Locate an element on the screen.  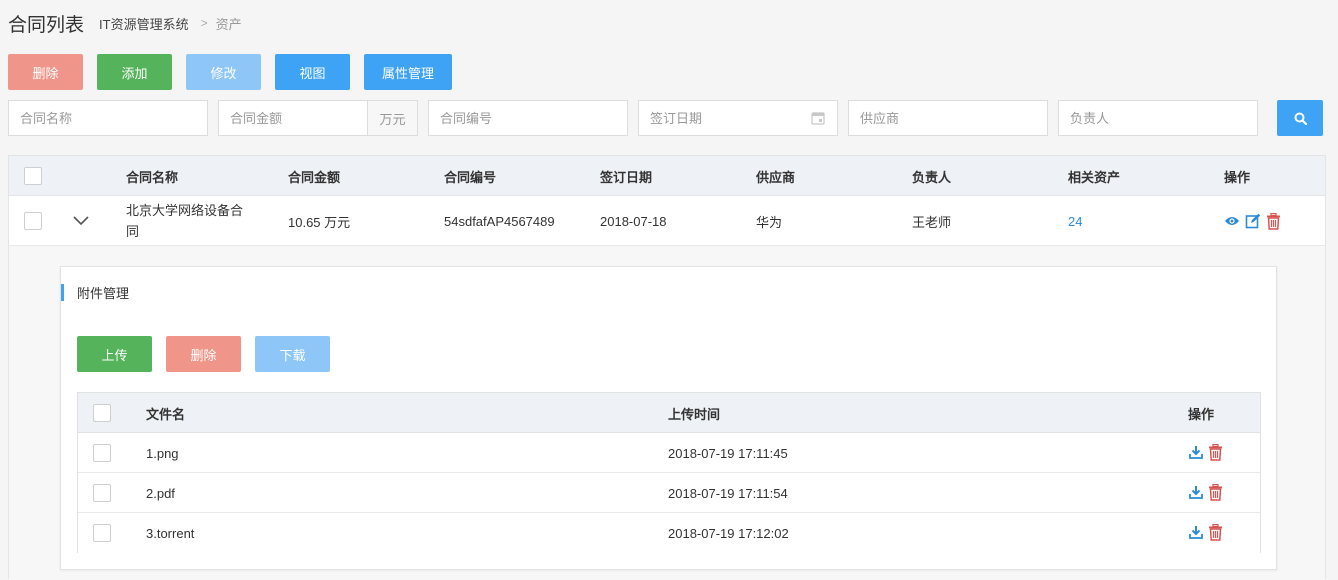
row-actions is located at coordinates (1252, 221).